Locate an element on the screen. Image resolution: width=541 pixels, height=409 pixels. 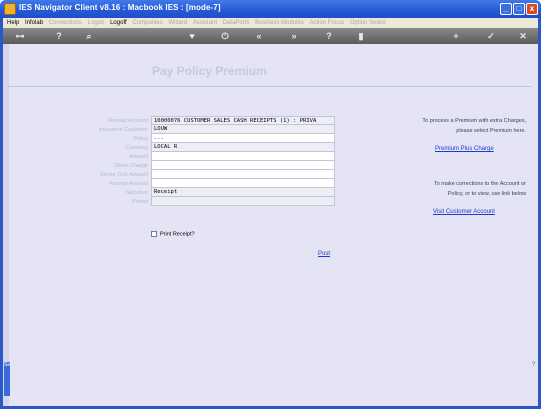
app-icon is located at coordinates (10, 9).